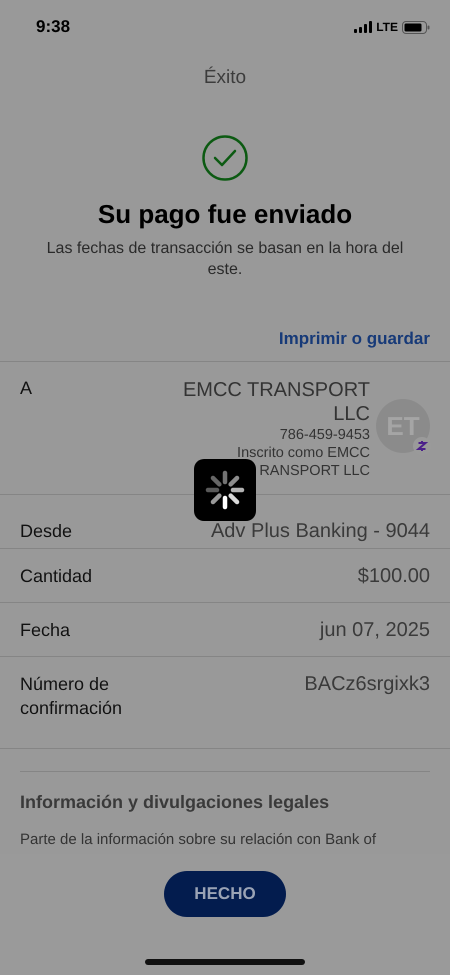 The image size is (450, 975). Describe the element at coordinates (303, 453) in the screenshot. I see `enrolled-name: Inscrito como EMCC` at that location.